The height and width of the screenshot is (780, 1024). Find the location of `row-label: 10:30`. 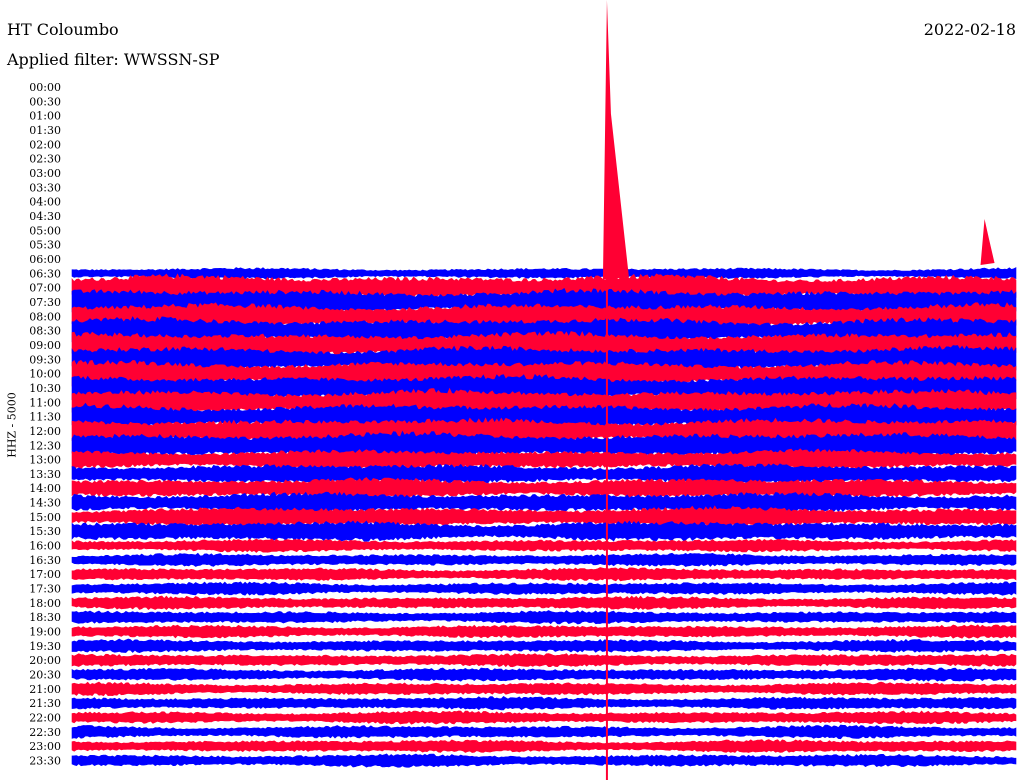

row-label: 10:30 is located at coordinates (45, 388).